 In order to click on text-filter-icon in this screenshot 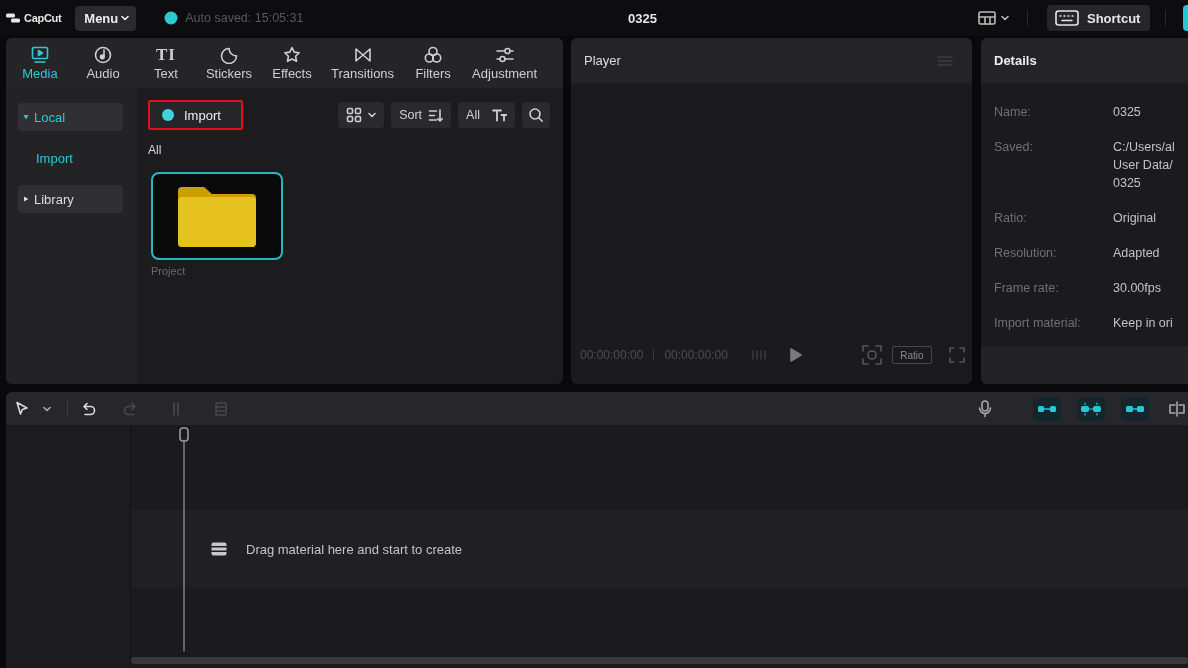, I will do `click(499, 115)`.